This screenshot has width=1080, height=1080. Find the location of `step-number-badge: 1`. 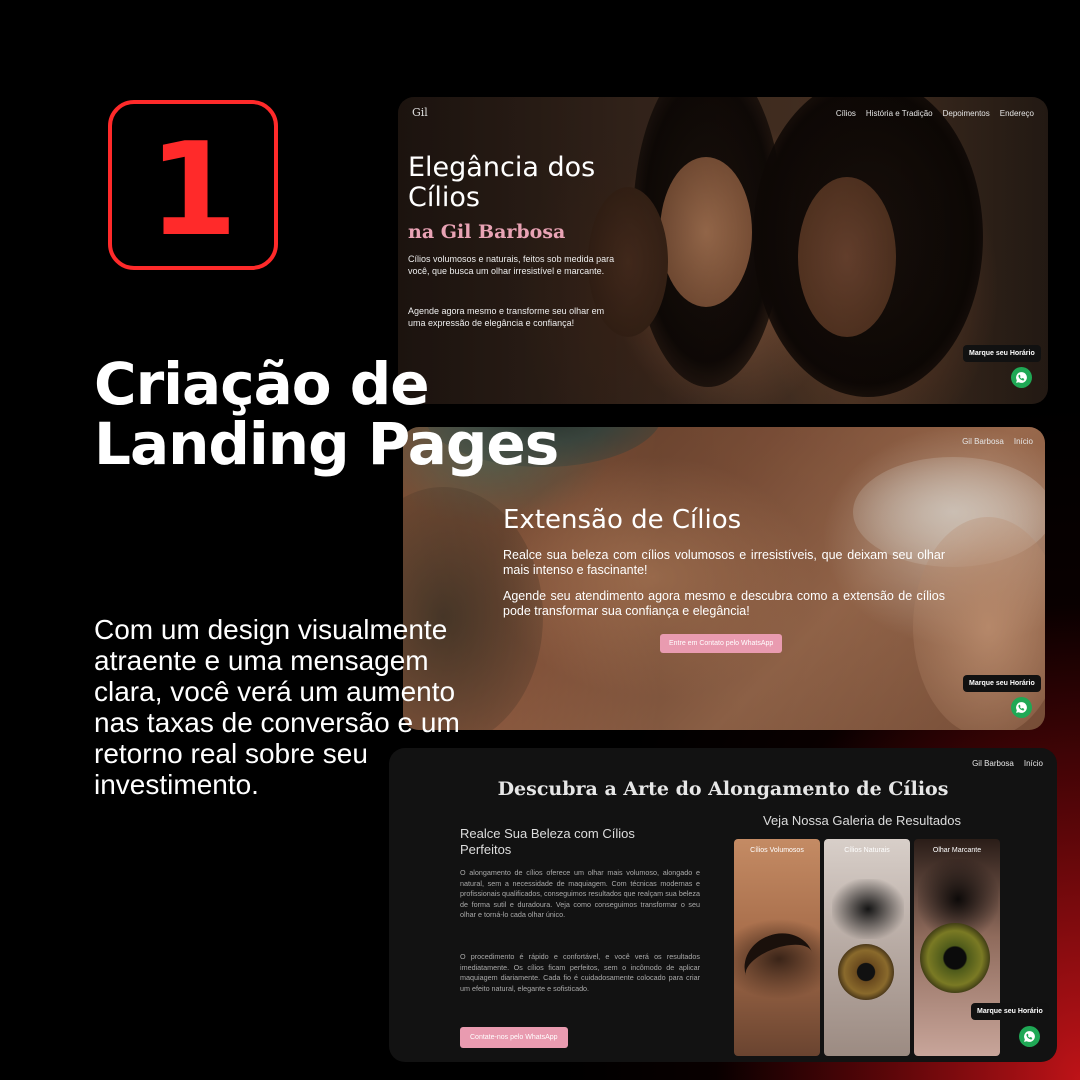

step-number-badge: 1 is located at coordinates (193, 185).